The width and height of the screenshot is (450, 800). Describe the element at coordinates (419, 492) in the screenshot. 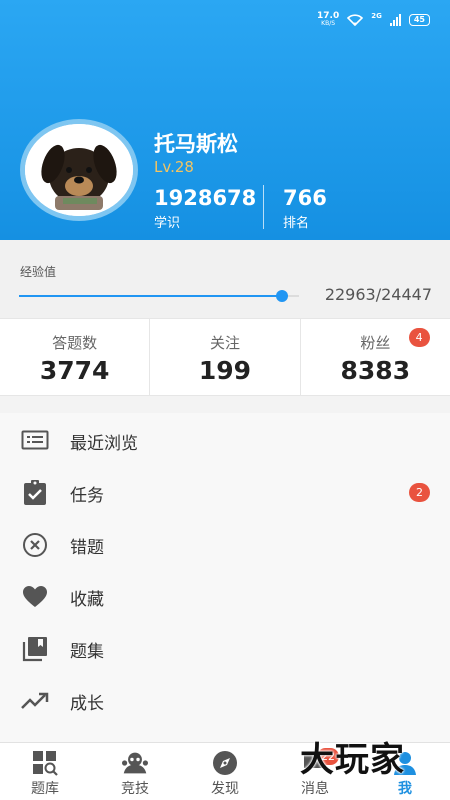

I see `tasks-badge: 2` at that location.